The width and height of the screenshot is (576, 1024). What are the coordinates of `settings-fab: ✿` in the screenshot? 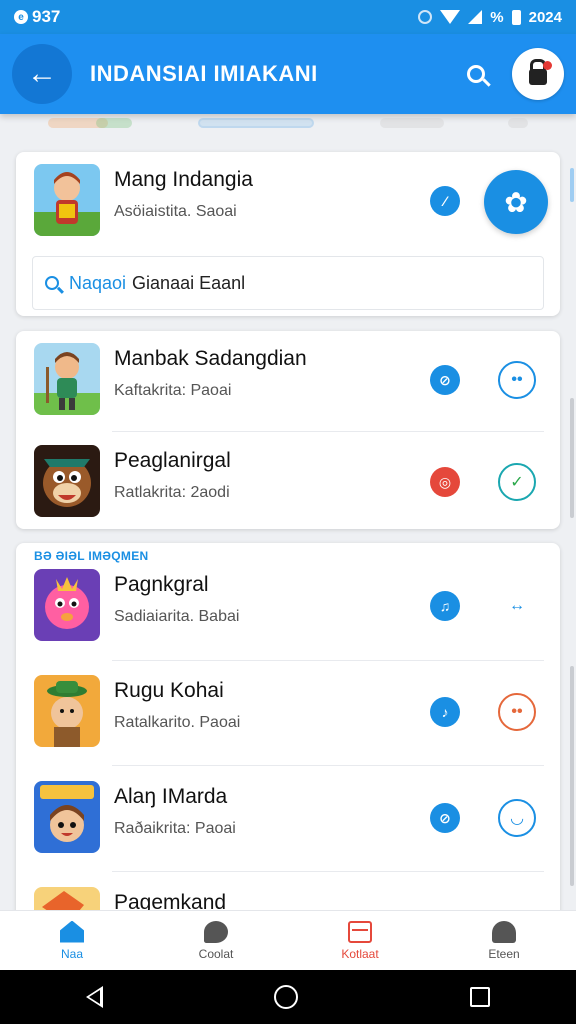 It's located at (516, 202).